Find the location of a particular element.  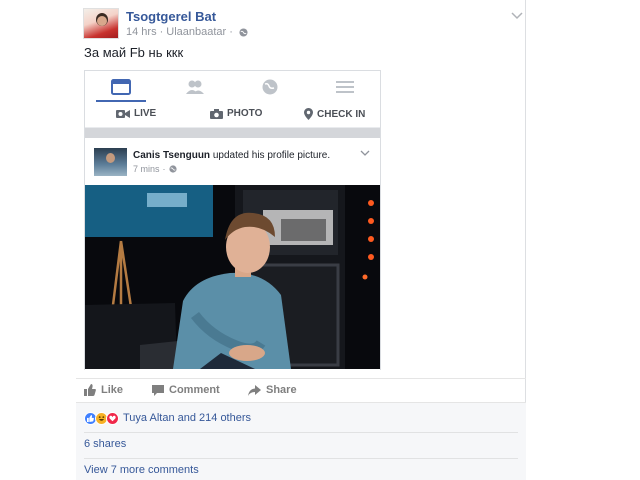

inner-post-meta: 7 mins · is located at coordinates (155, 169).